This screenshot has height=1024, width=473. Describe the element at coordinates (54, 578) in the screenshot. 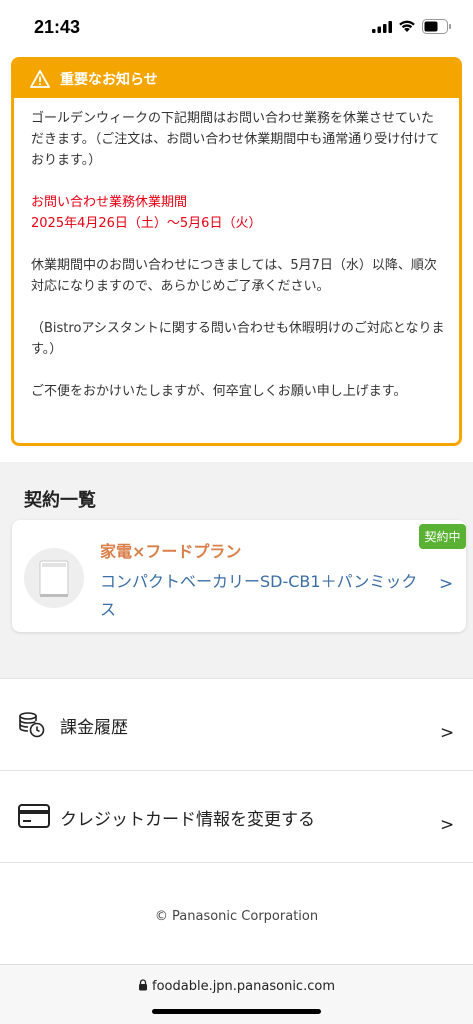

I see `bread-maker-image` at that location.